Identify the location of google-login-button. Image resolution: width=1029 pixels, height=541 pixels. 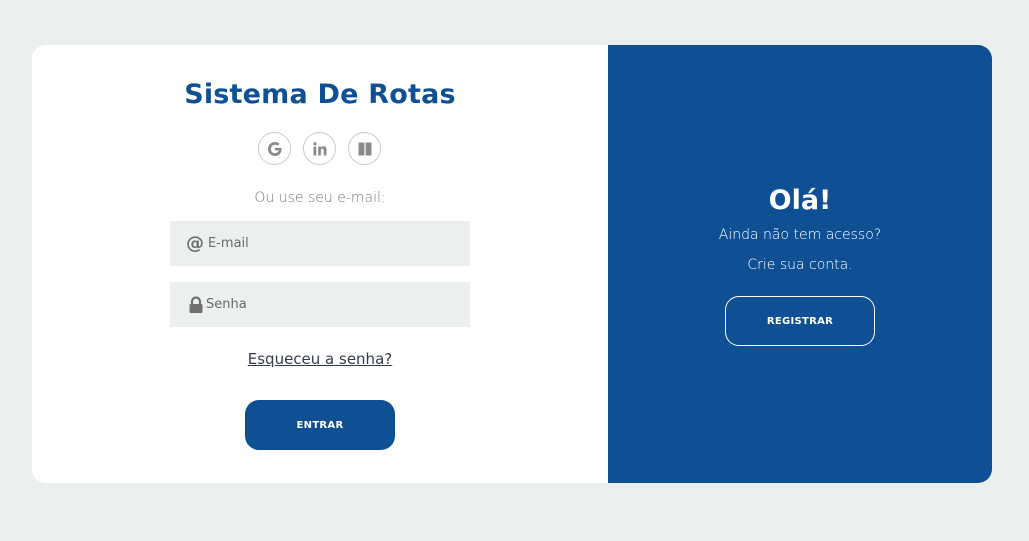
(274, 148).